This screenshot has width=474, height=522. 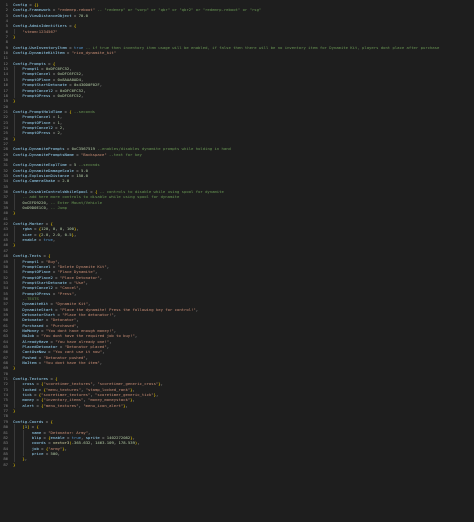 What do you see at coordinates (36, 266) in the screenshot?
I see `code-token: PromptCancel` at bounding box center [36, 266].